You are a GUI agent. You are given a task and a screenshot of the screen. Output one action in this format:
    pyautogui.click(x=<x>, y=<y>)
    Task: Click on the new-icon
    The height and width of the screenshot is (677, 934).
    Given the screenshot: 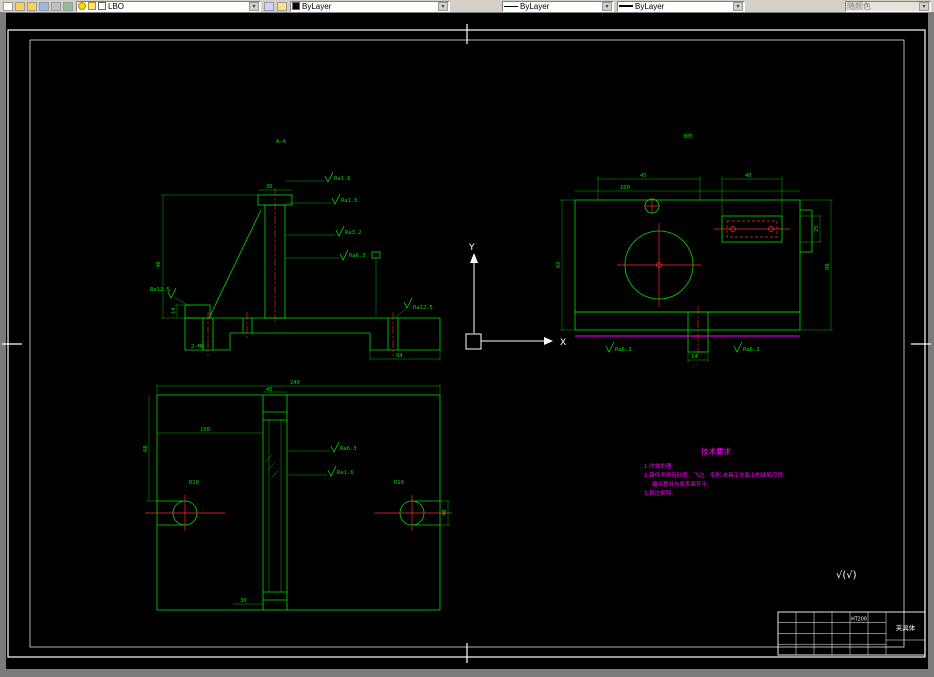 What is the action you would take?
    pyautogui.click(x=8, y=6)
    